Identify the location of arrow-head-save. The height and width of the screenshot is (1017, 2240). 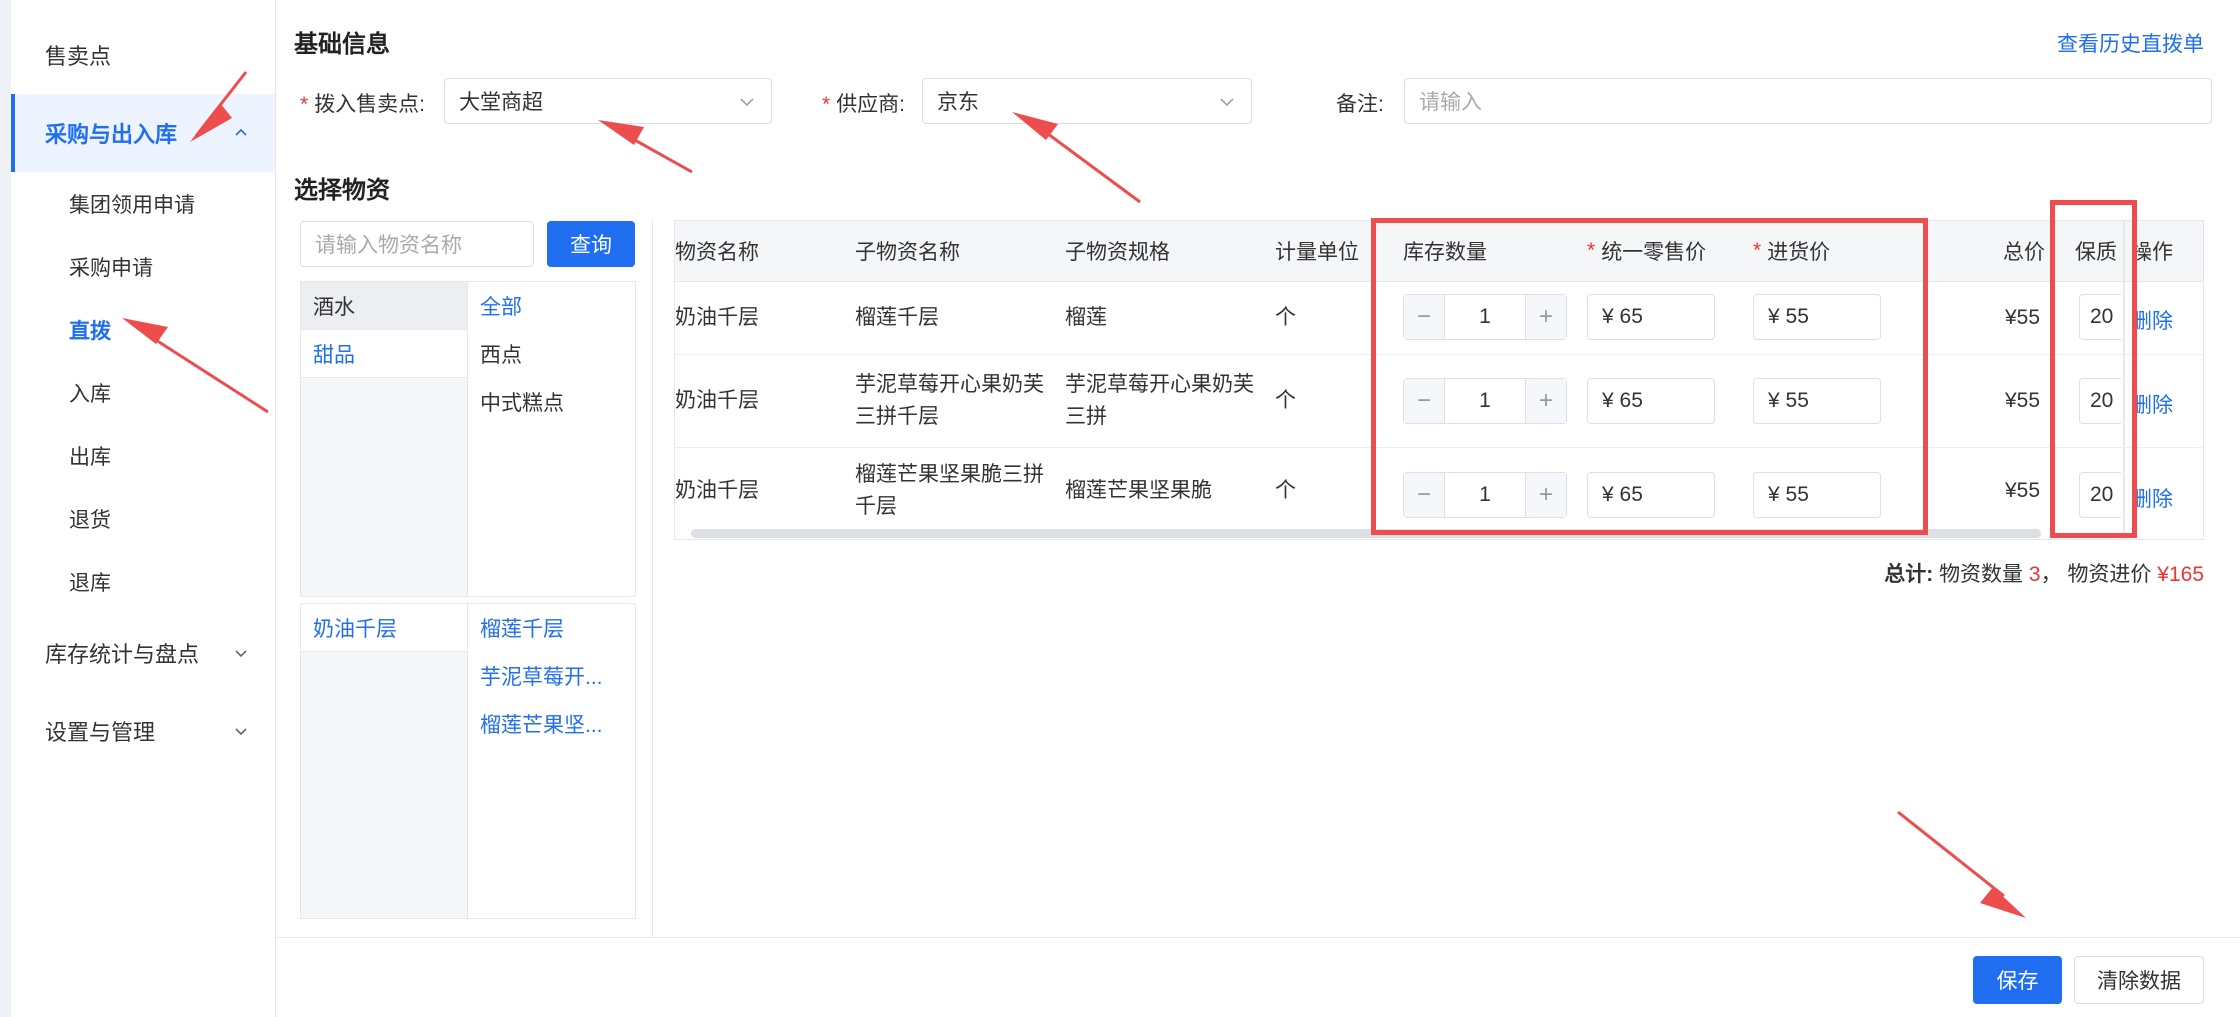
(2003, 902).